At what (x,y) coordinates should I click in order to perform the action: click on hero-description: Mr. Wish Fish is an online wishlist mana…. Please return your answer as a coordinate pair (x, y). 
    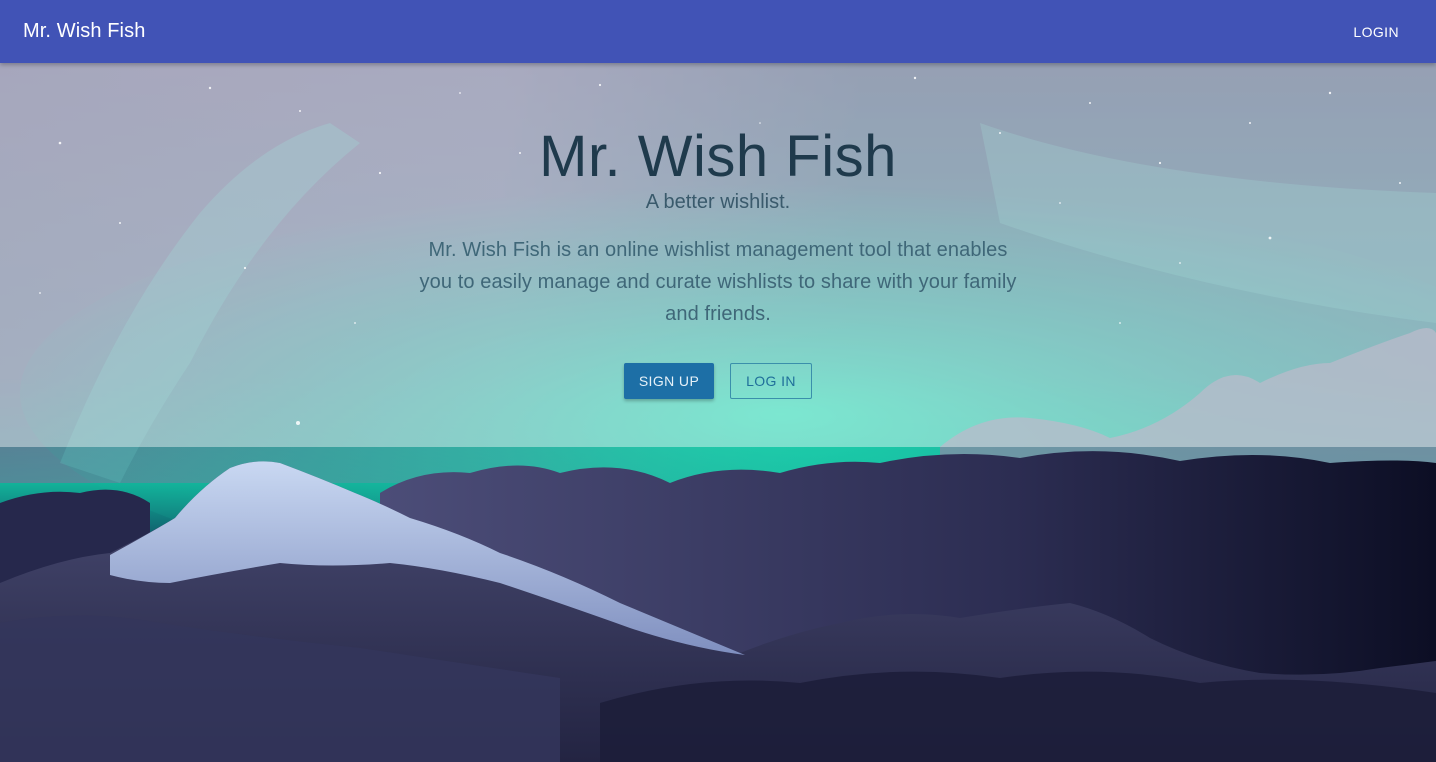
    Looking at the image, I should click on (718, 282).